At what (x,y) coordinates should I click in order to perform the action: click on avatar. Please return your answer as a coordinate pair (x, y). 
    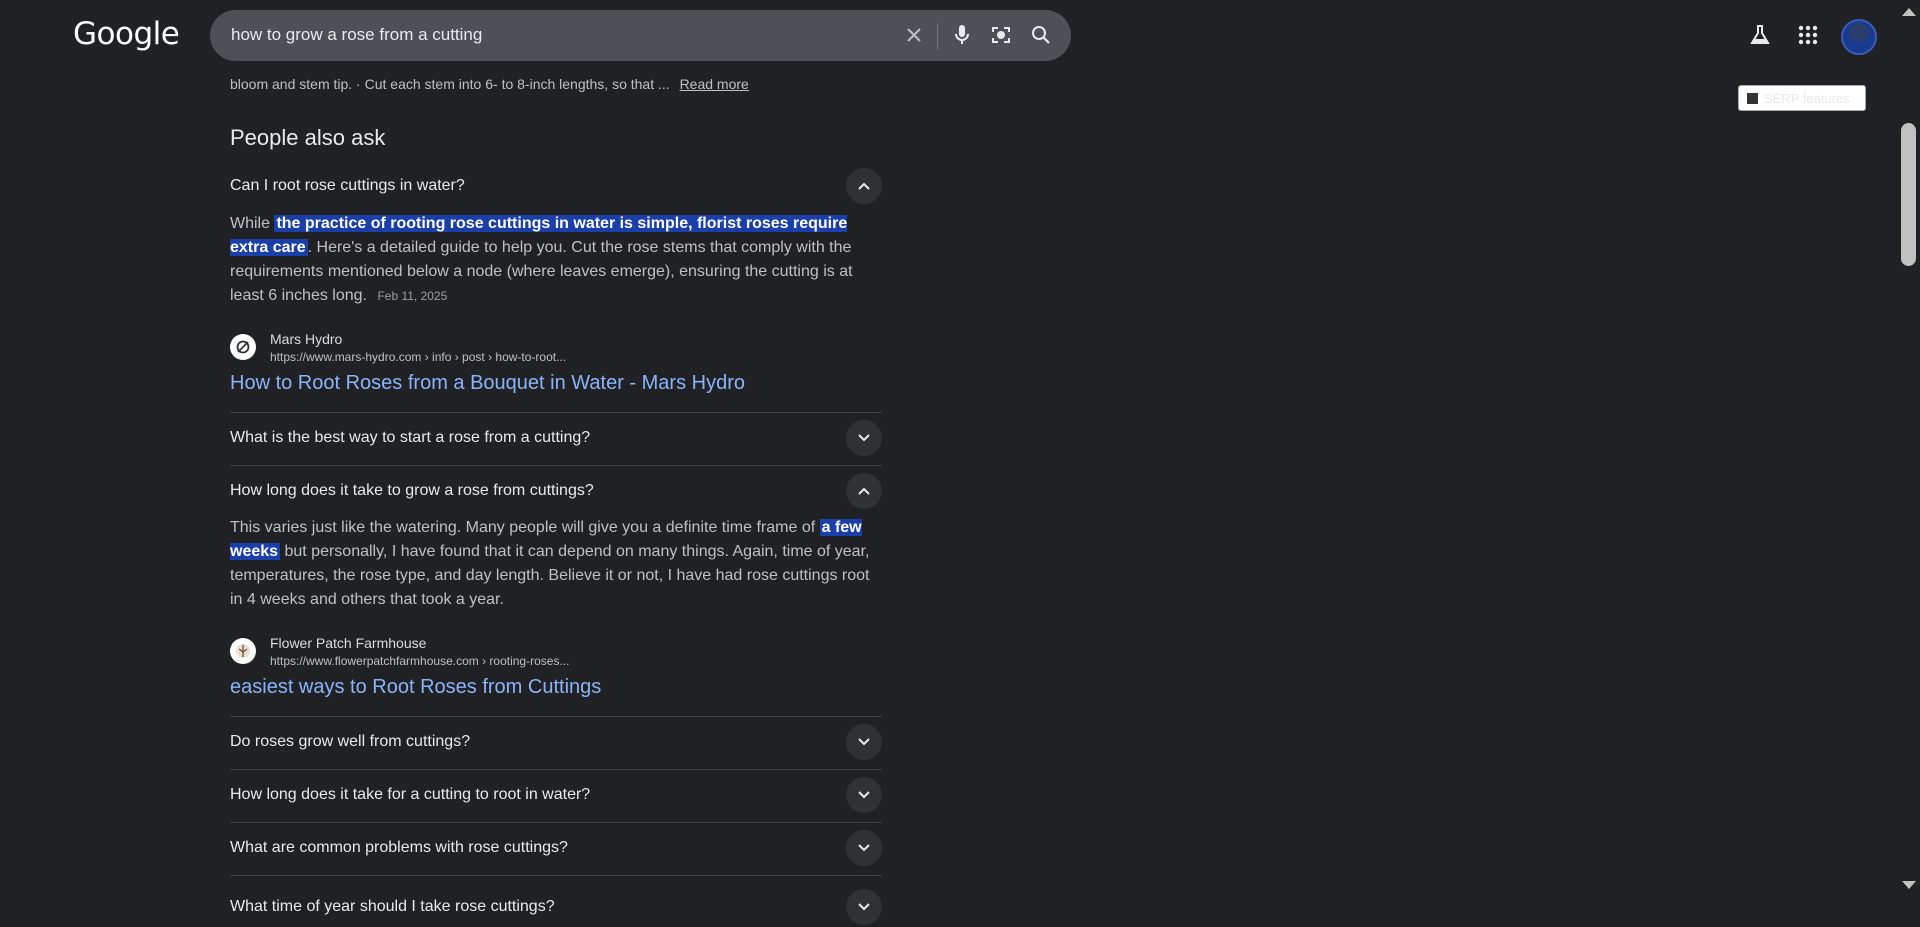
    Looking at the image, I should click on (1859, 37).